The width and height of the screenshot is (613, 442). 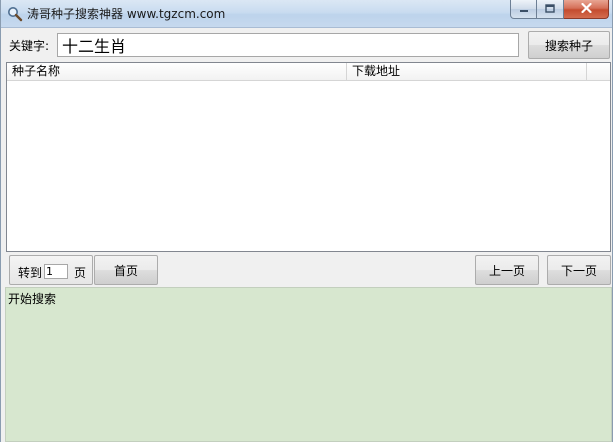 I want to click on minimize-icon, so click(x=524, y=9).